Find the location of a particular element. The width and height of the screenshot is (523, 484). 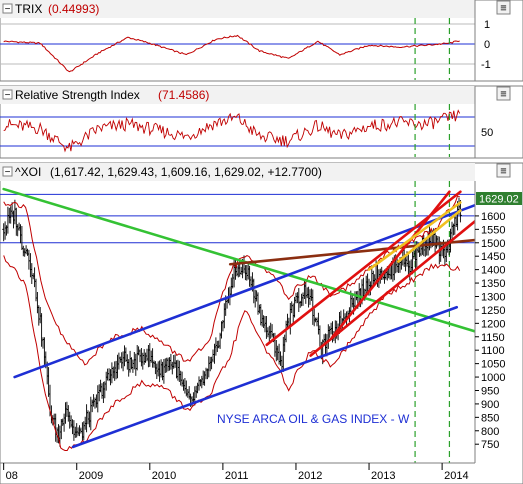

price-settings-glyph: ≡ is located at coordinates (503, 172).